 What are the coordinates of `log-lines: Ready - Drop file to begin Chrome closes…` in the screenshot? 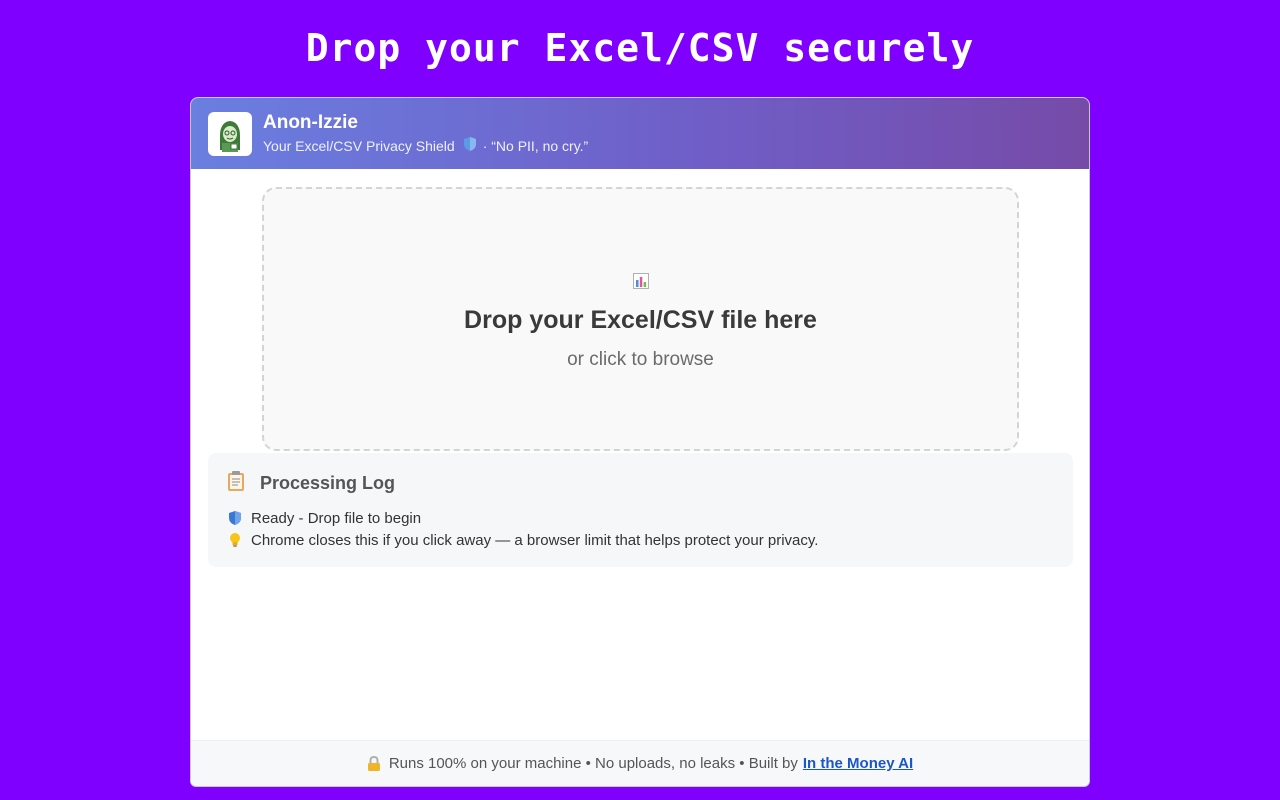 It's located at (650, 529).